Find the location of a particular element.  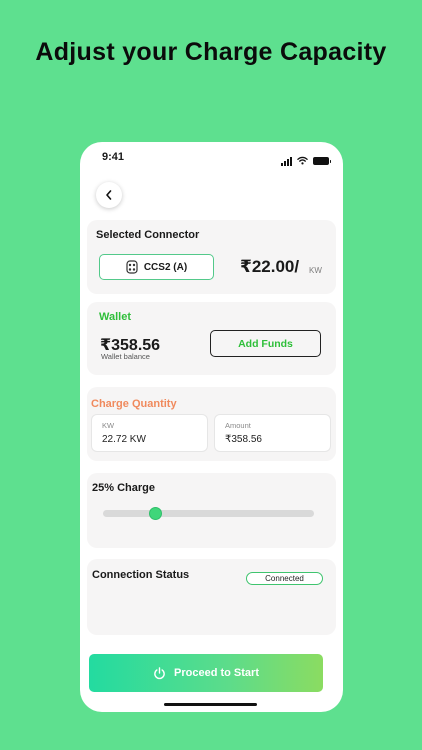

status-bar: 9:41 is located at coordinates (211, 158).